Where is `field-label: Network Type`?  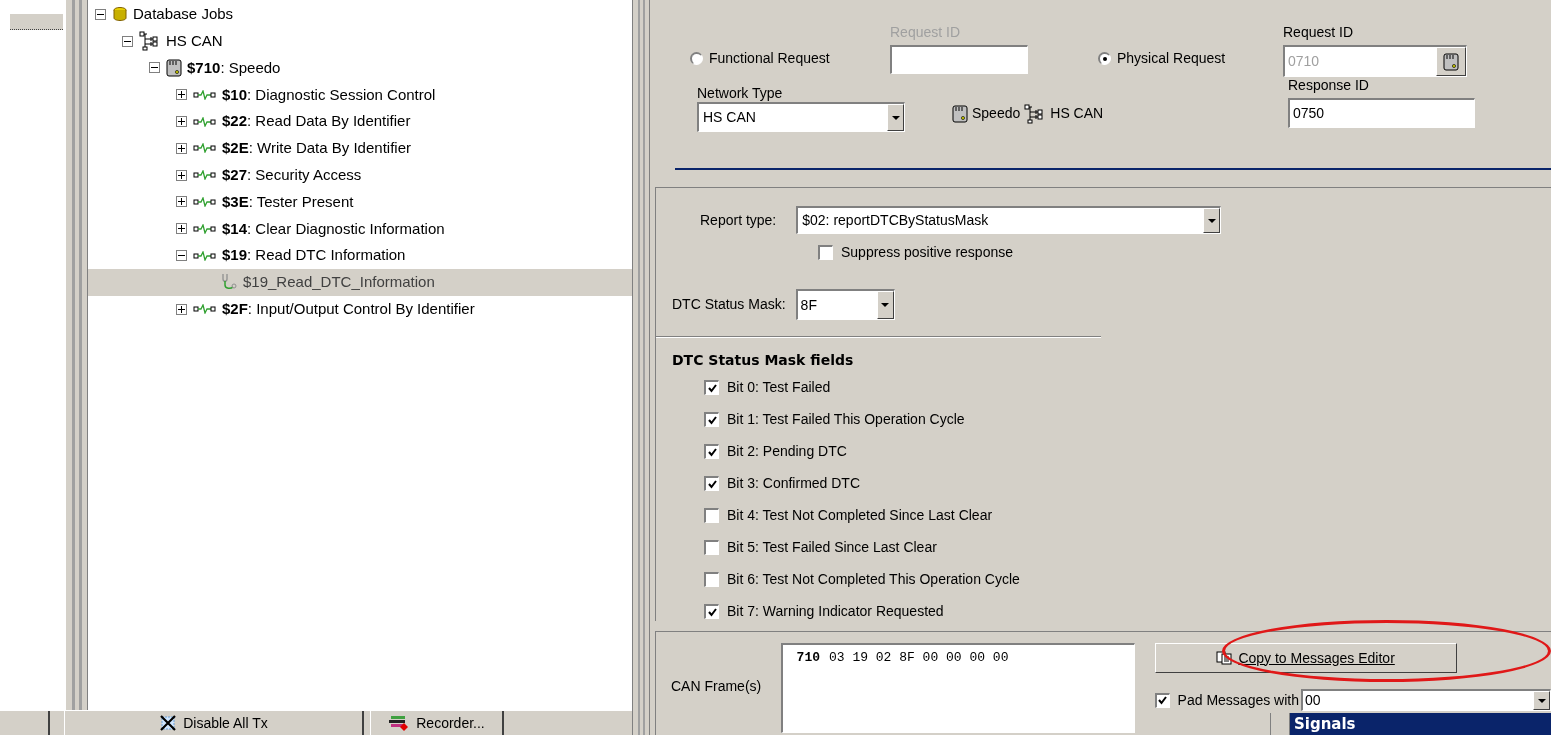
field-label: Network Type is located at coordinates (740, 93).